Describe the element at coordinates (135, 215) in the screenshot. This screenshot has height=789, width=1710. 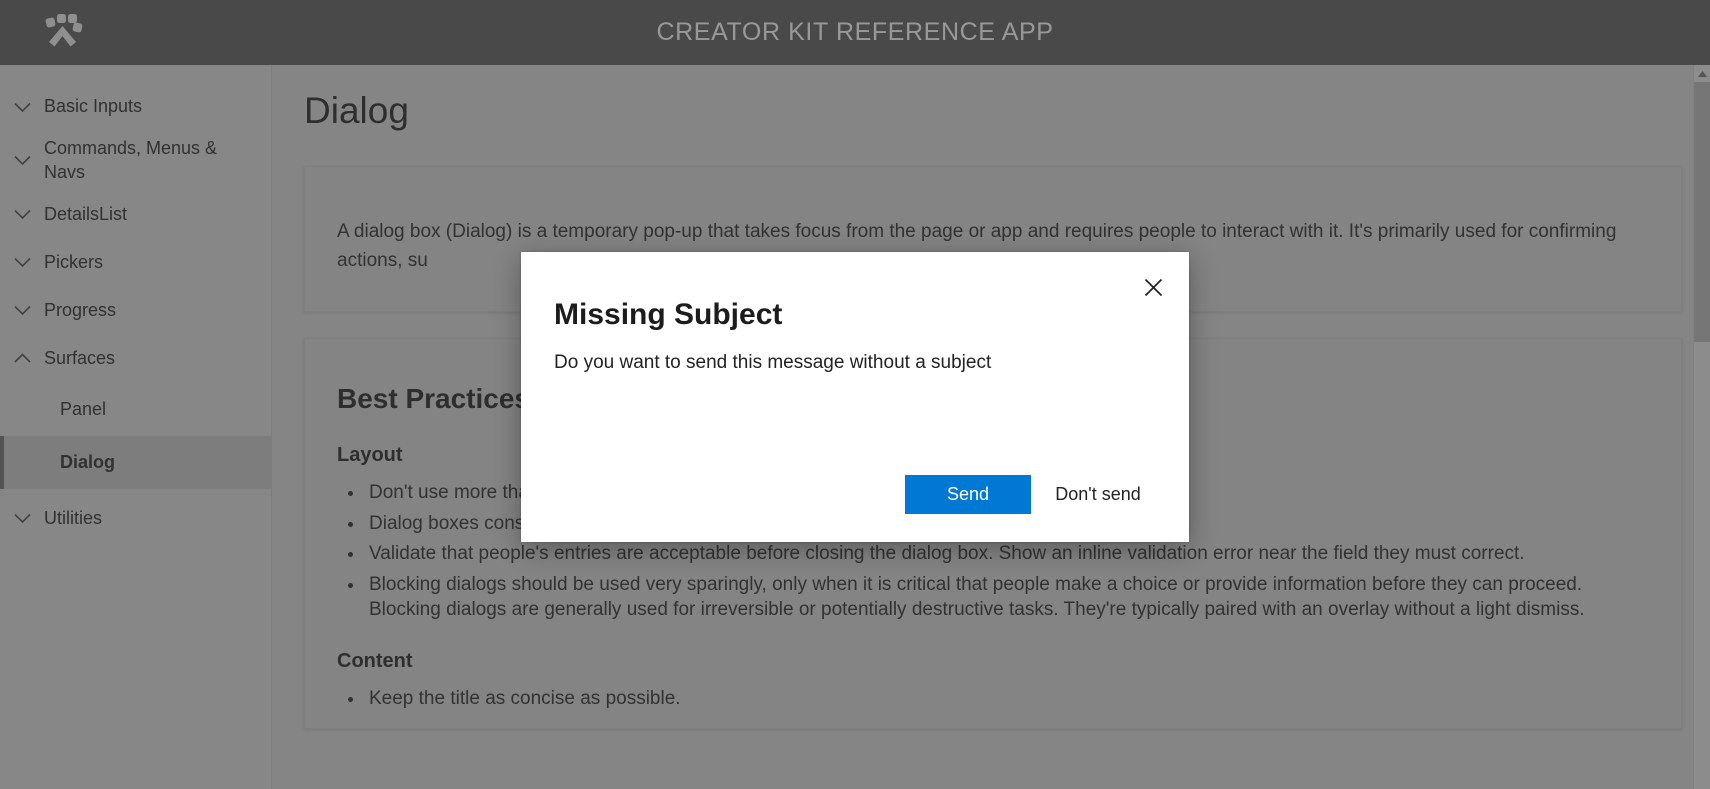
I see `sidebar-item-detailslist: DetailsList` at that location.